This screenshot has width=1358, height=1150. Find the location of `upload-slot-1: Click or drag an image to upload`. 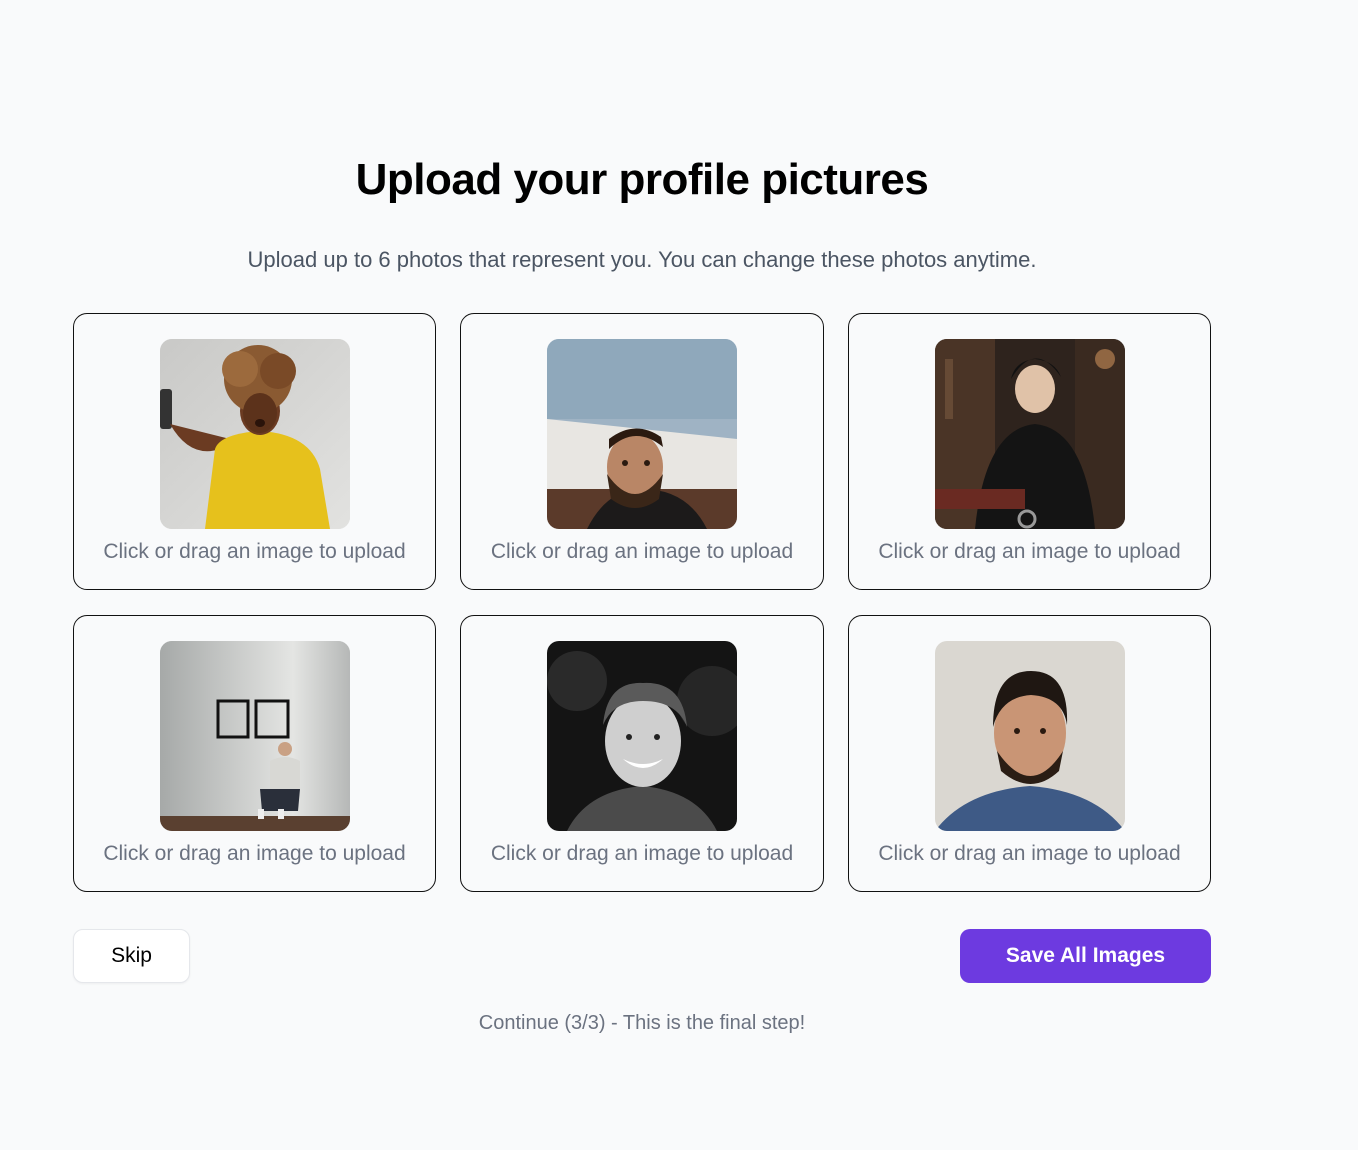

upload-slot-1: Click or drag an image to upload is located at coordinates (254, 451).